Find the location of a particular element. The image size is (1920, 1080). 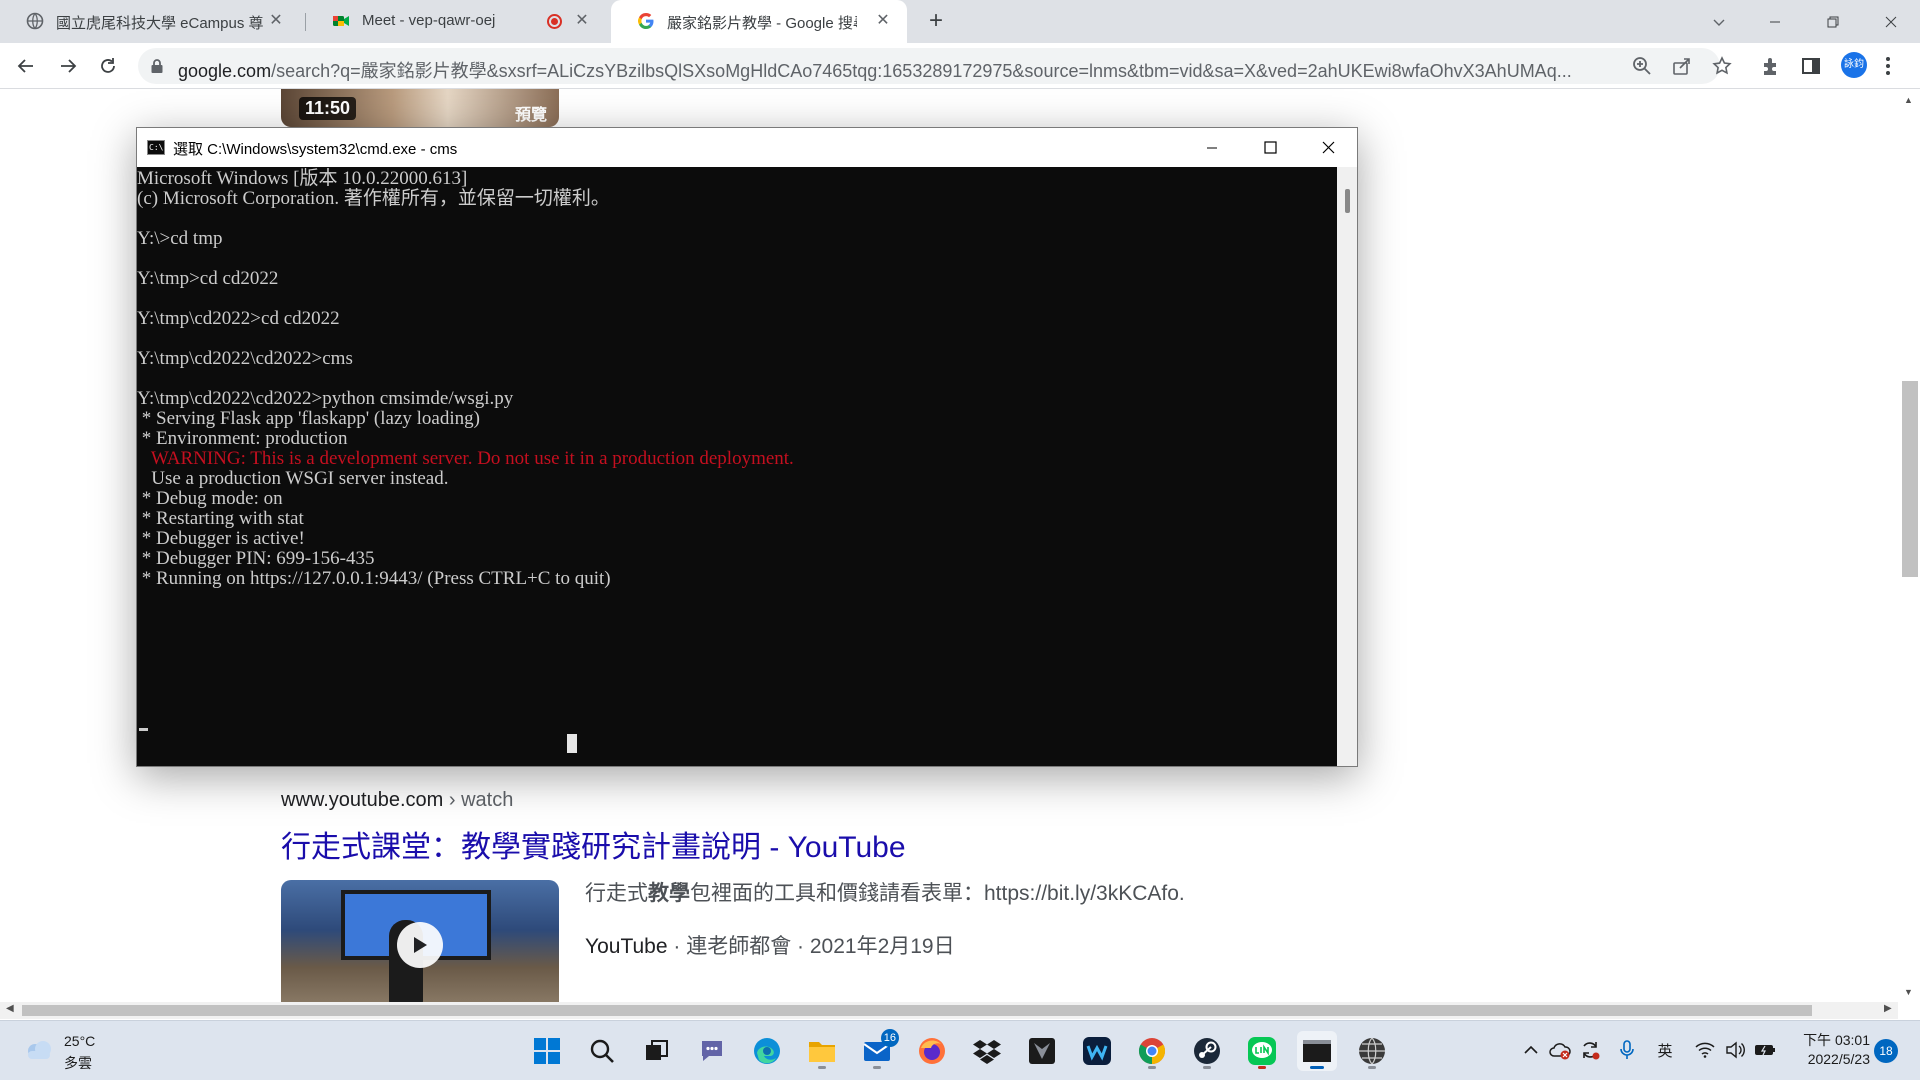

cmd-minimize-button is located at coordinates (1212, 147).